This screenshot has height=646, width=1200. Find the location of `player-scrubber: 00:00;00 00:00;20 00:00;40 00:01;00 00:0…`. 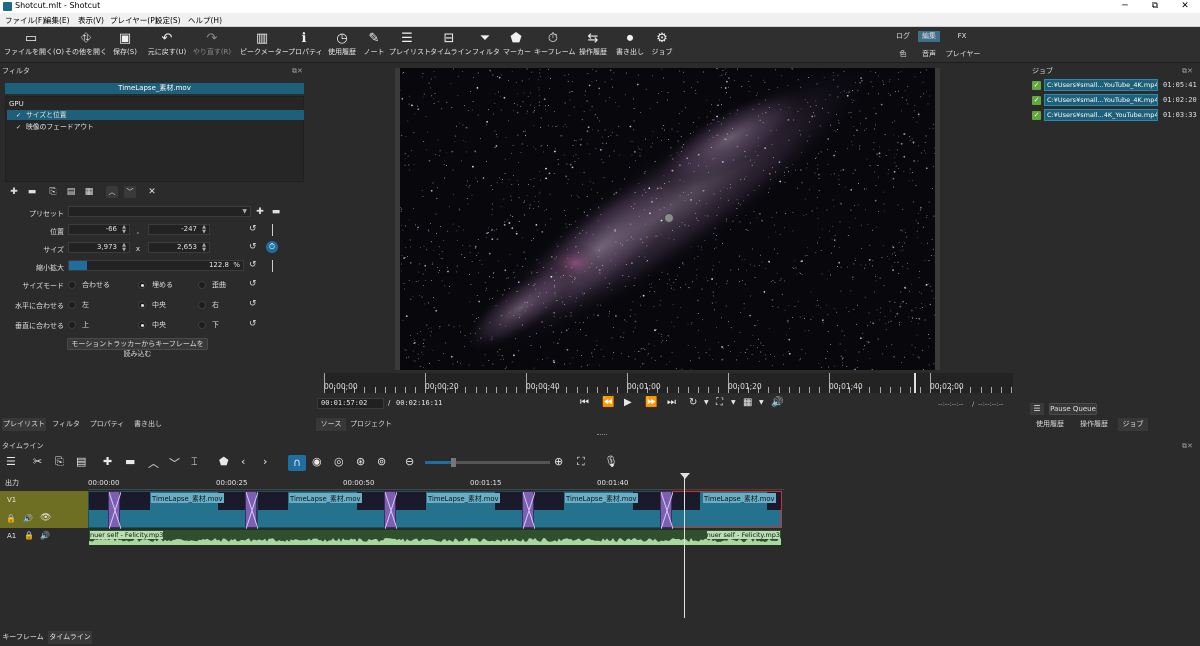

player-scrubber: 00:00;00 00:00;20 00:00;40 00:01;00 00:0… is located at coordinates (668, 383).